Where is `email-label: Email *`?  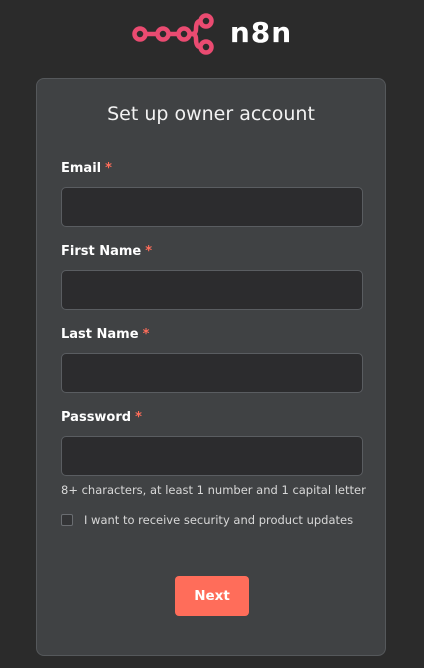
email-label: Email * is located at coordinates (86, 168).